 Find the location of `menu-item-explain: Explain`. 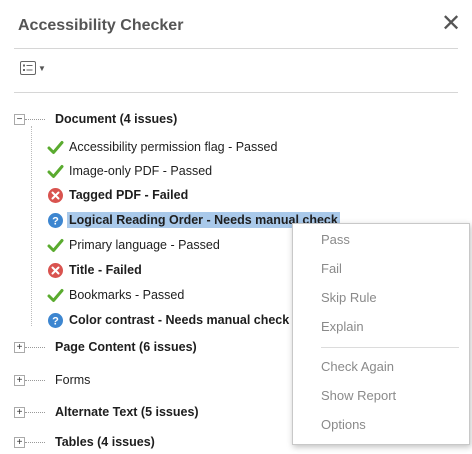

menu-item-explain: Explain is located at coordinates (342, 326).